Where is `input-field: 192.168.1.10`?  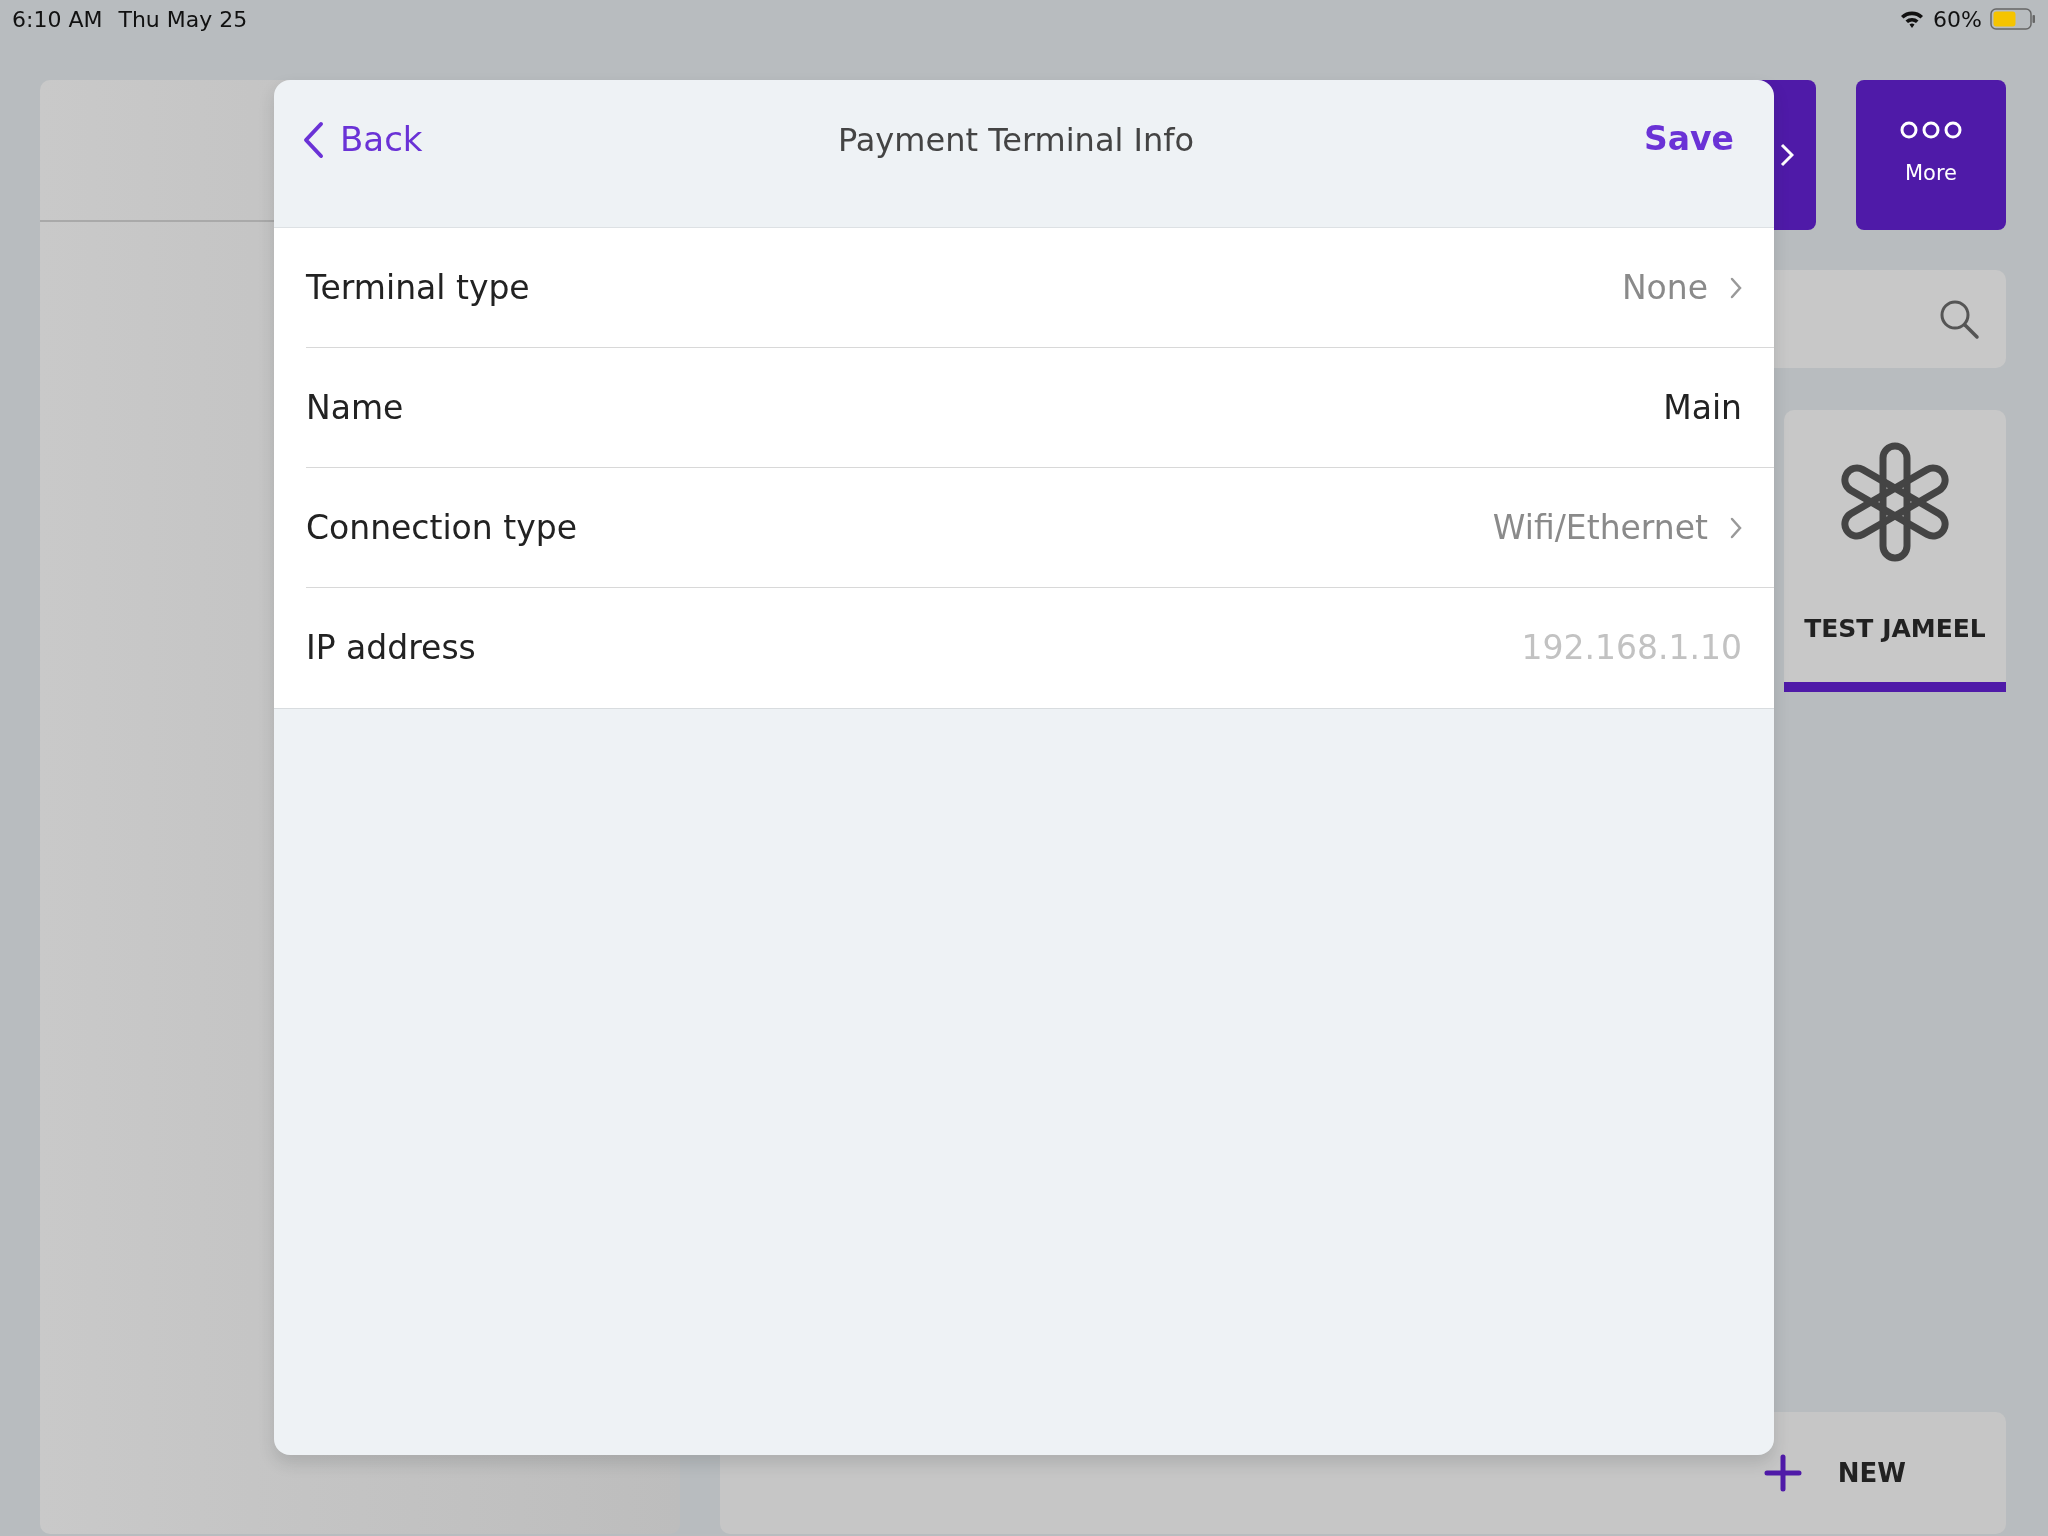 input-field: 192.168.1.10 is located at coordinates (1492, 648).